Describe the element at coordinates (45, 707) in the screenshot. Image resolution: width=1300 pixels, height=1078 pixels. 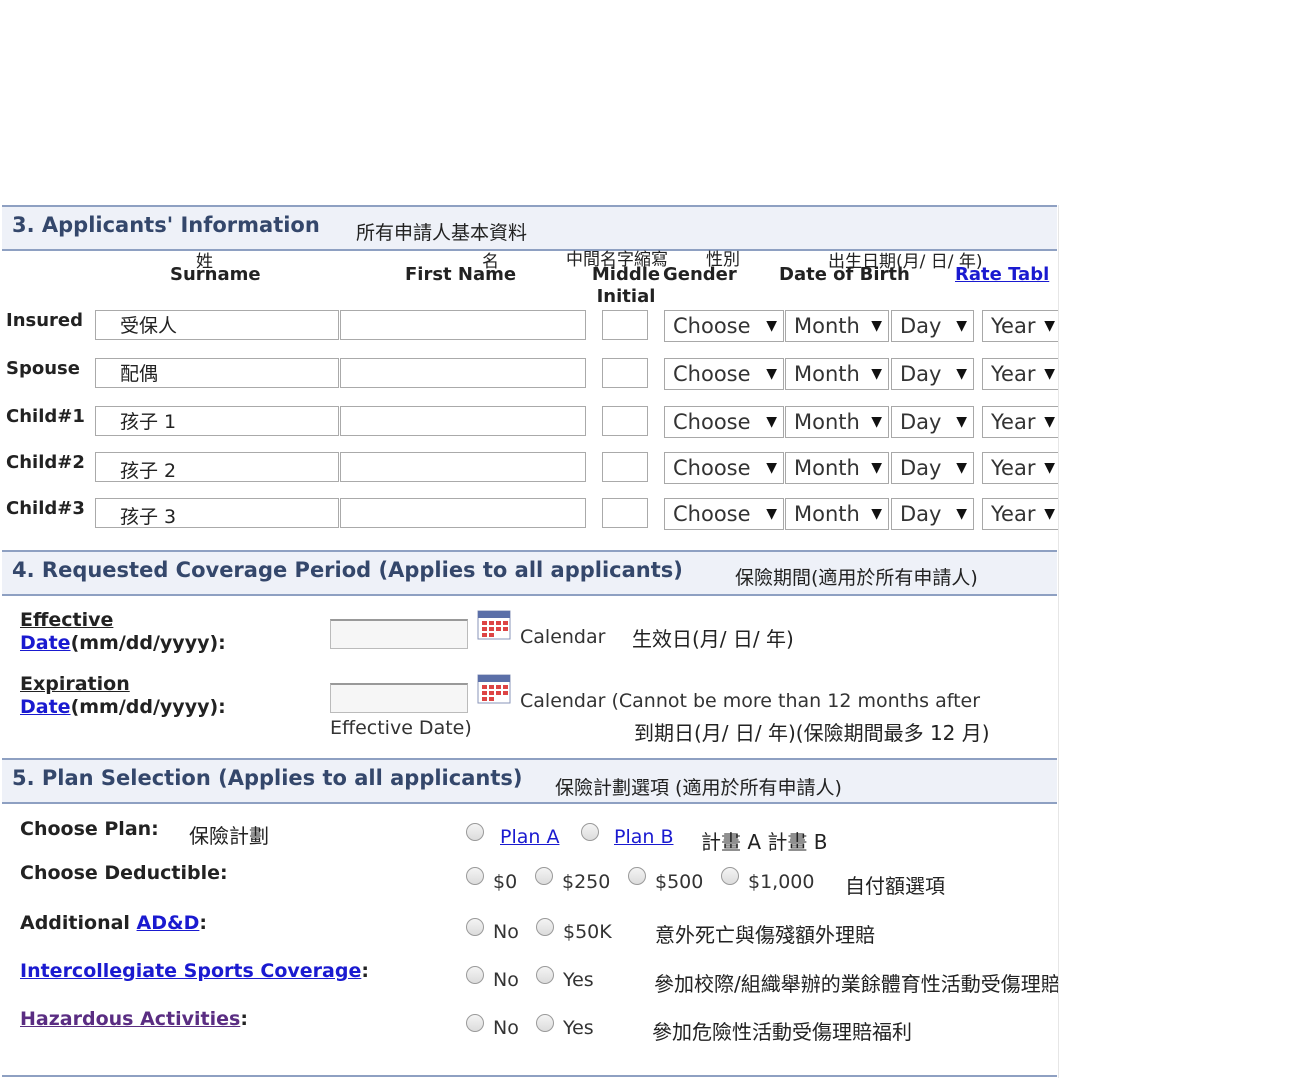
I see `expiration-date-link-2: Date` at that location.